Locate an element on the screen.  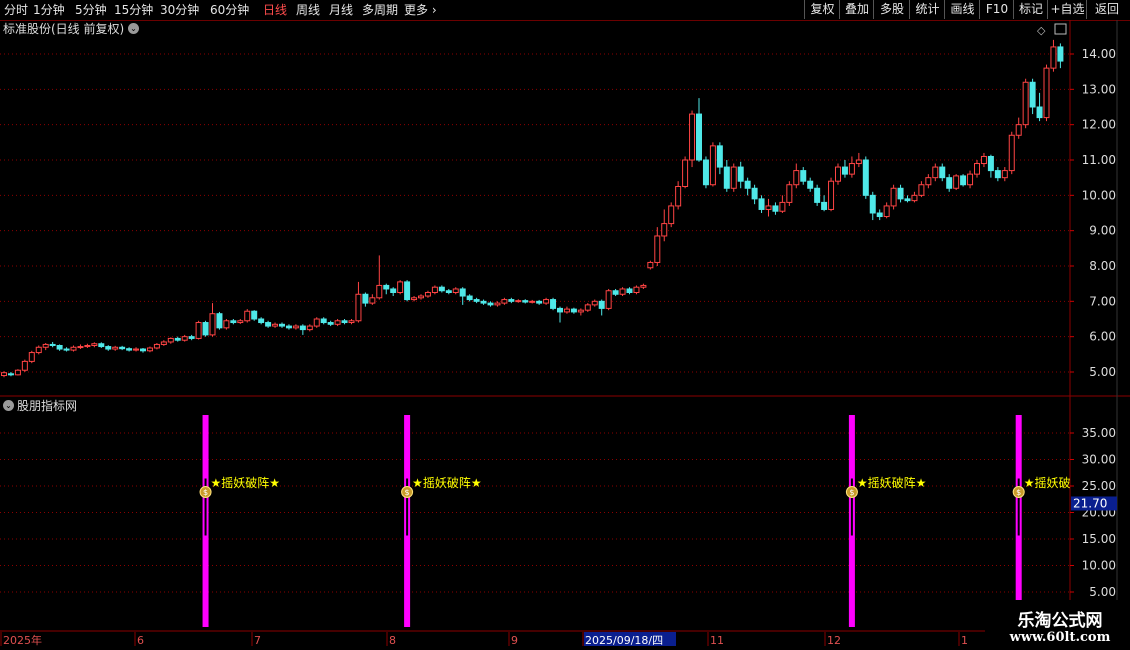
time-label-3: 8 is located at coordinates (392, 640).